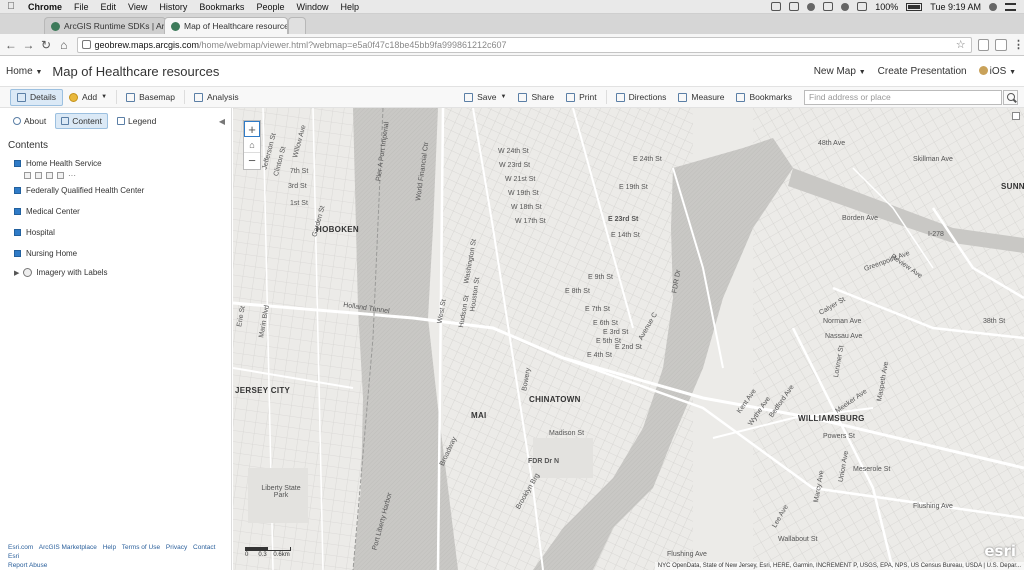 This screenshot has width=1024, height=570. What do you see at coordinates (349, 7) in the screenshot?
I see `menu-help: Help` at bounding box center [349, 7].